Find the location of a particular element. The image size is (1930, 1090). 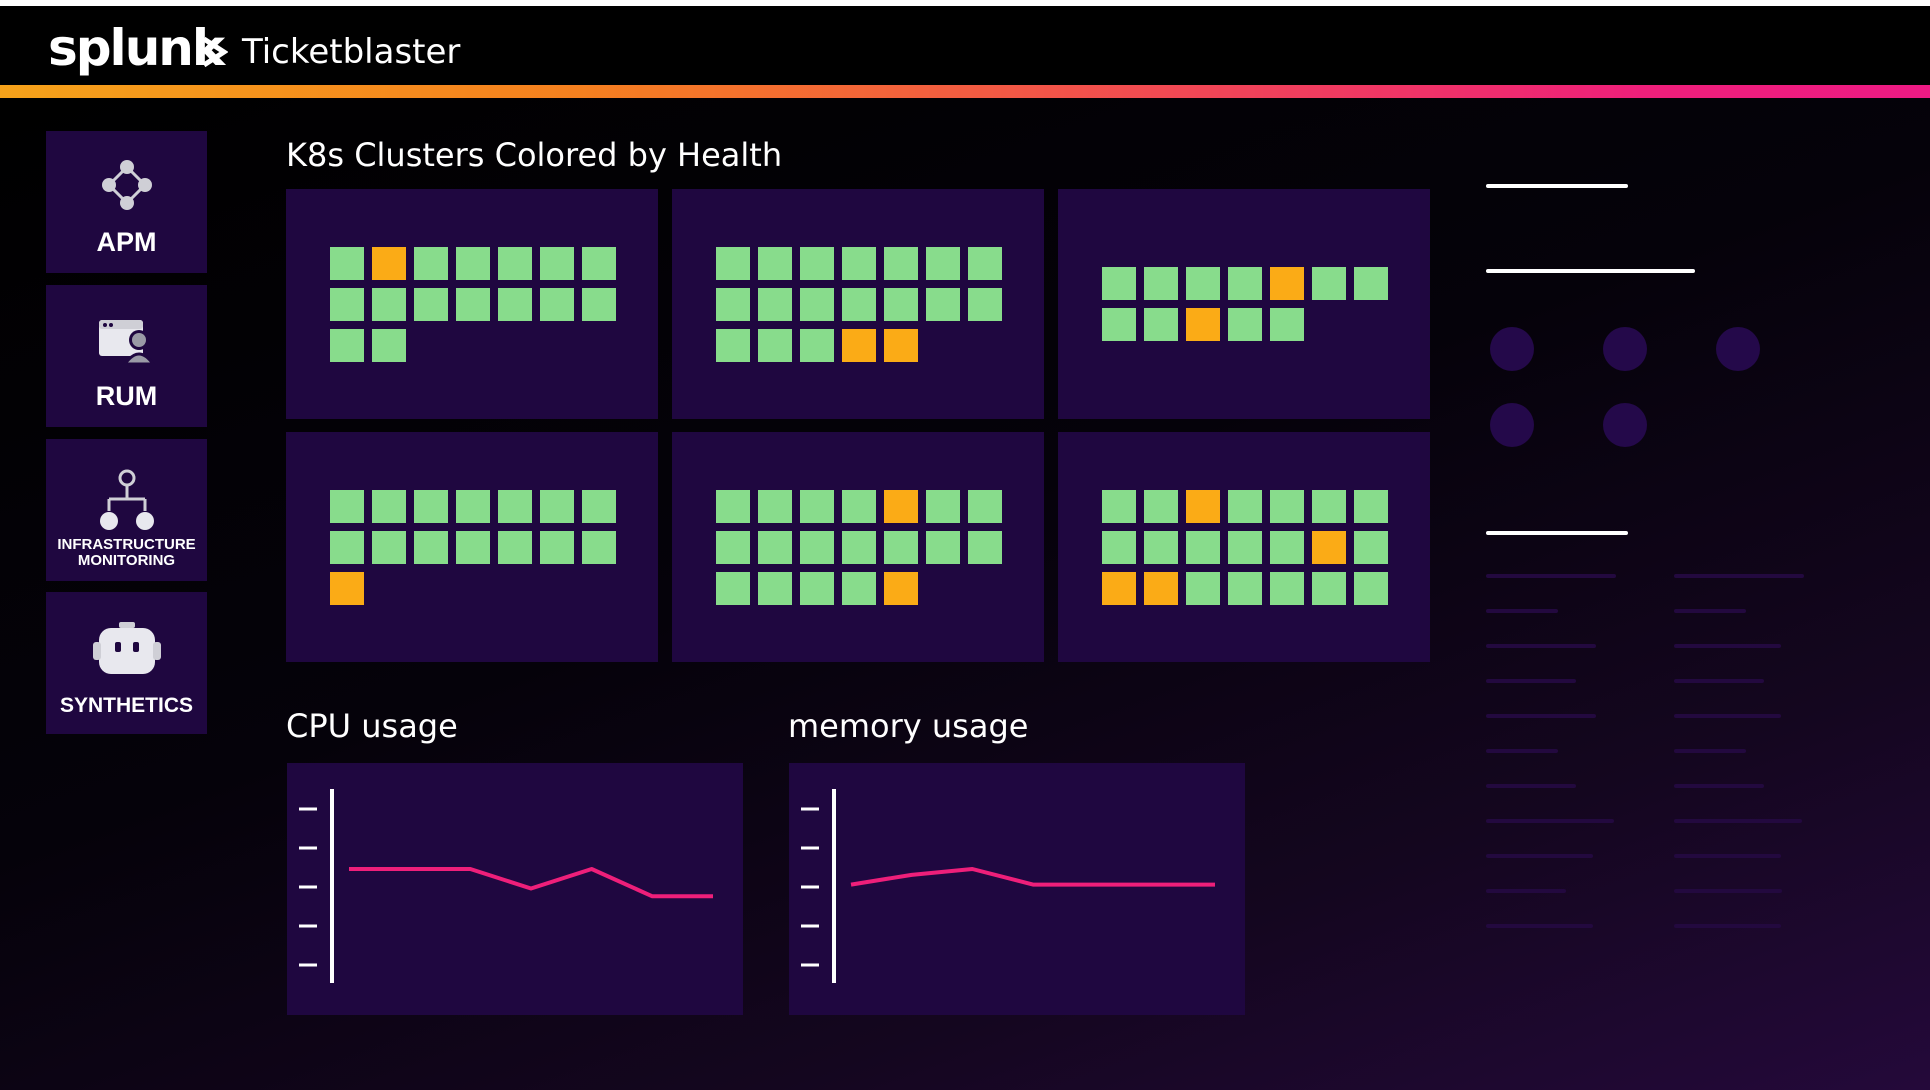

nav-tile-synthetics: SYNTHETICS is located at coordinates (126, 663).